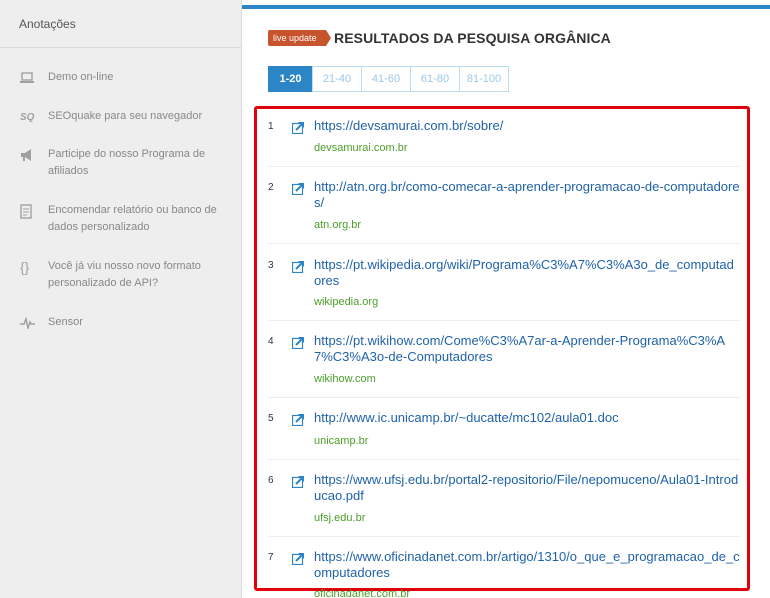  I want to click on result-domain: unicamp.br, so click(341, 441).